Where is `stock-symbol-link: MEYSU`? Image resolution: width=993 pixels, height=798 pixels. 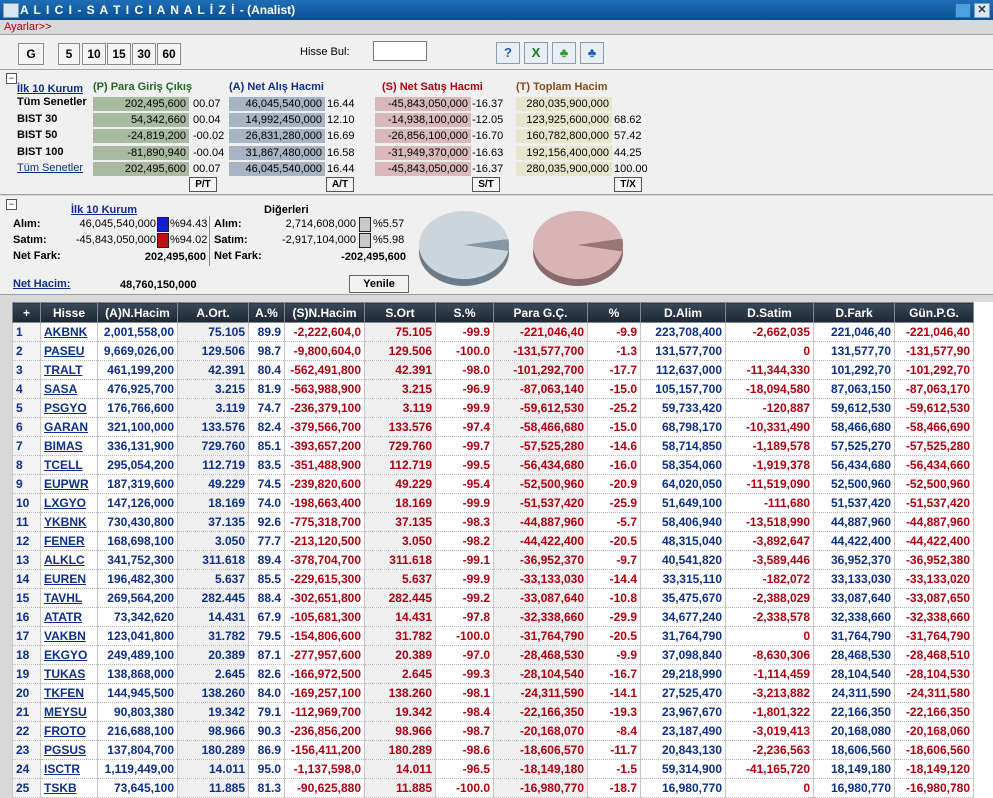
stock-symbol-link: MEYSU is located at coordinates (69, 712).